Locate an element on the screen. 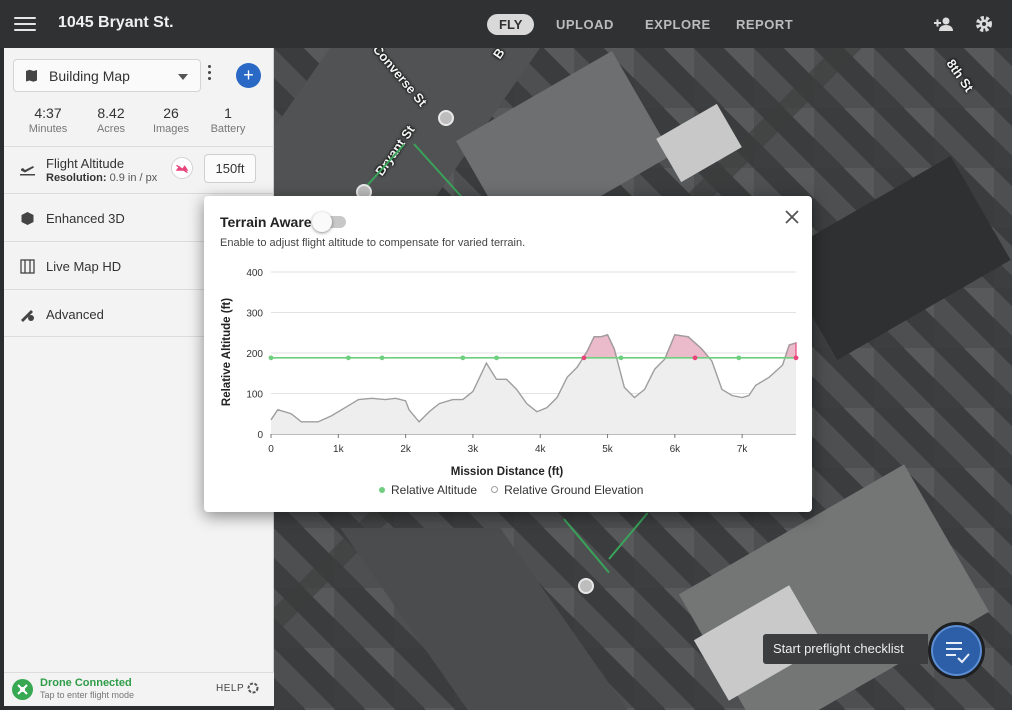  map-type-select: Building Map is located at coordinates (107, 75).